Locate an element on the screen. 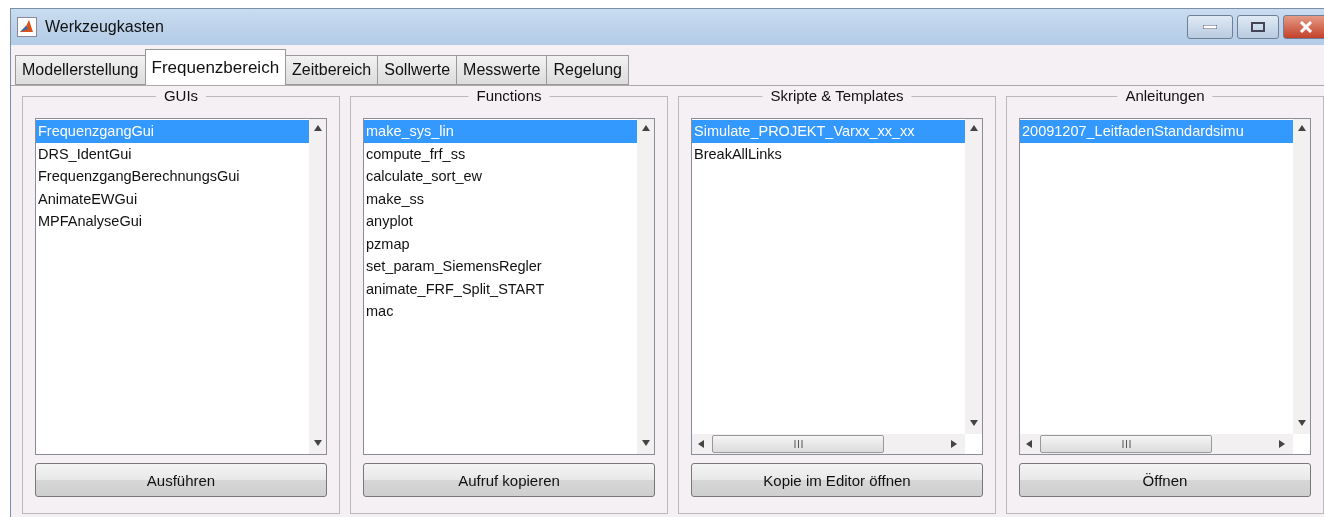  tab: Modellerstellung is located at coordinates (80, 70).